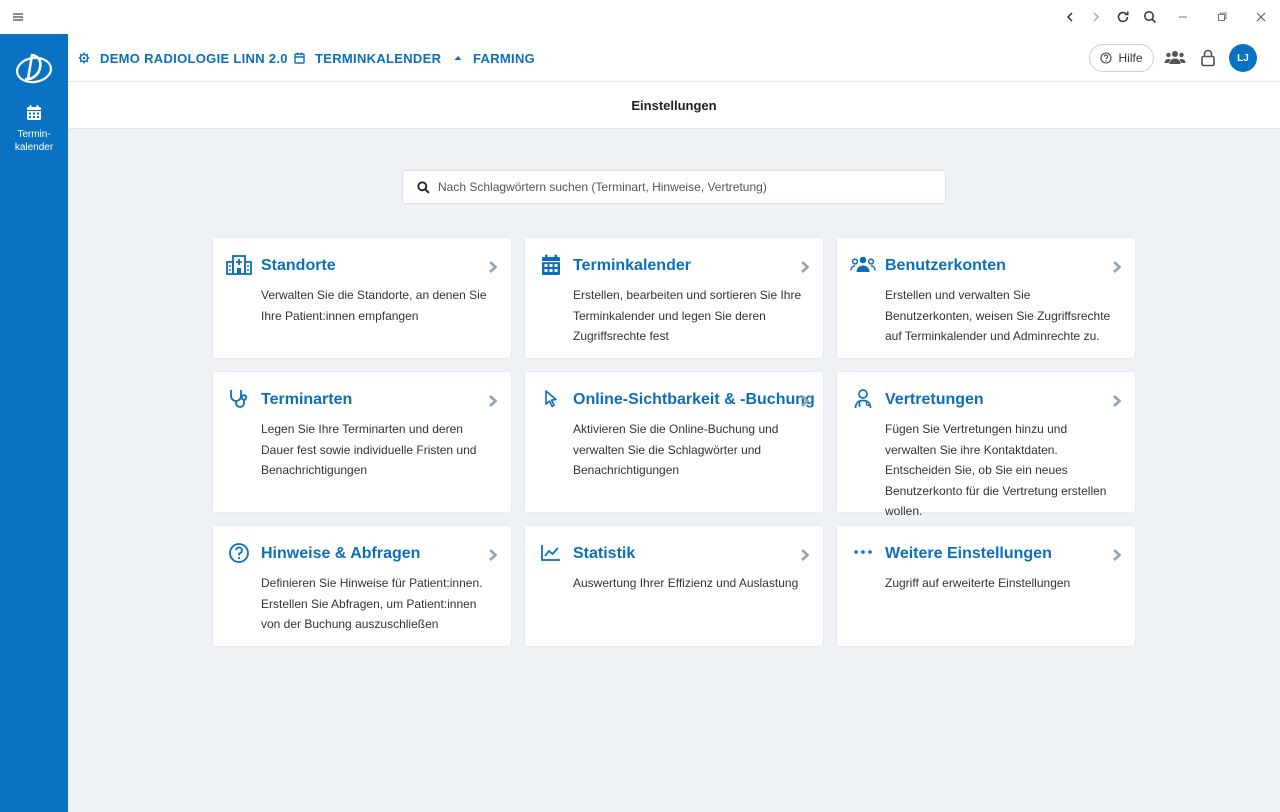 The image size is (1280, 812). What do you see at coordinates (239, 553) in the screenshot?
I see `question-icon` at bounding box center [239, 553].